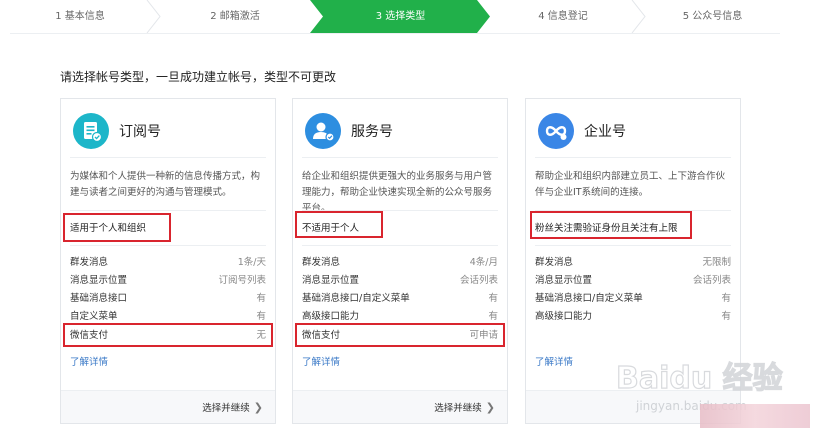 This screenshot has height=431, width=821. I want to click on step-5: 5 公众号信息, so click(712, 16).